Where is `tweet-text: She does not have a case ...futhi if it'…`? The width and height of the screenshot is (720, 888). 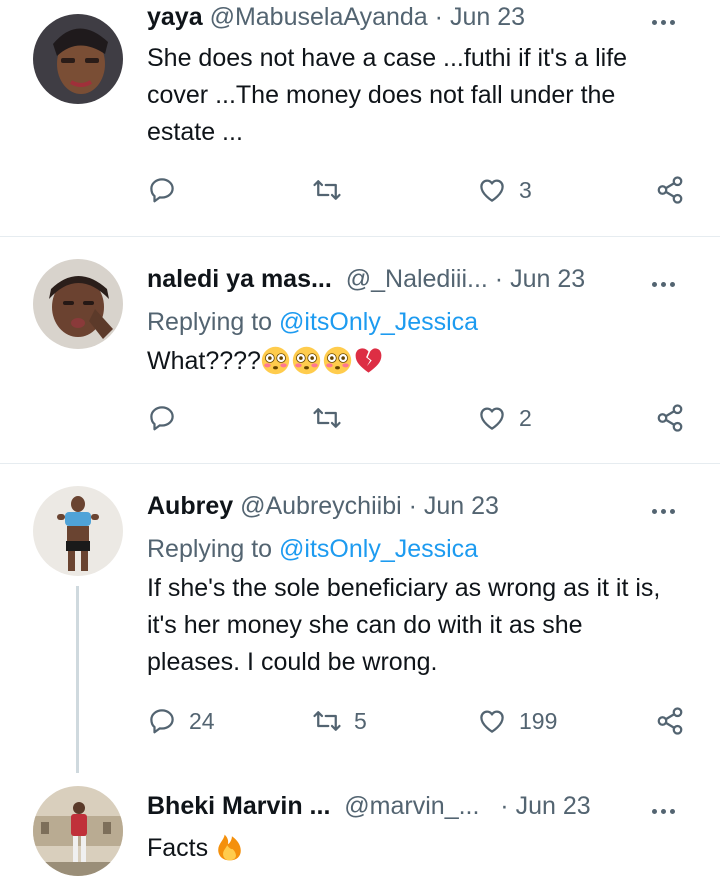
tweet-text: She does not have a case ...futhi if it'… is located at coordinates (387, 95).